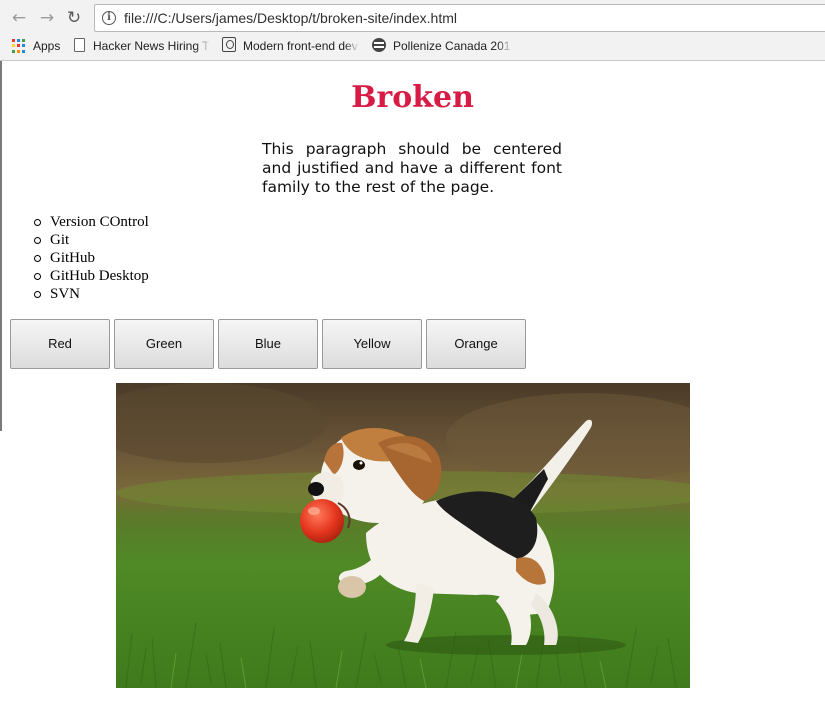 The width and height of the screenshot is (825, 710). I want to click on yellow-button: Yellow, so click(372, 344).